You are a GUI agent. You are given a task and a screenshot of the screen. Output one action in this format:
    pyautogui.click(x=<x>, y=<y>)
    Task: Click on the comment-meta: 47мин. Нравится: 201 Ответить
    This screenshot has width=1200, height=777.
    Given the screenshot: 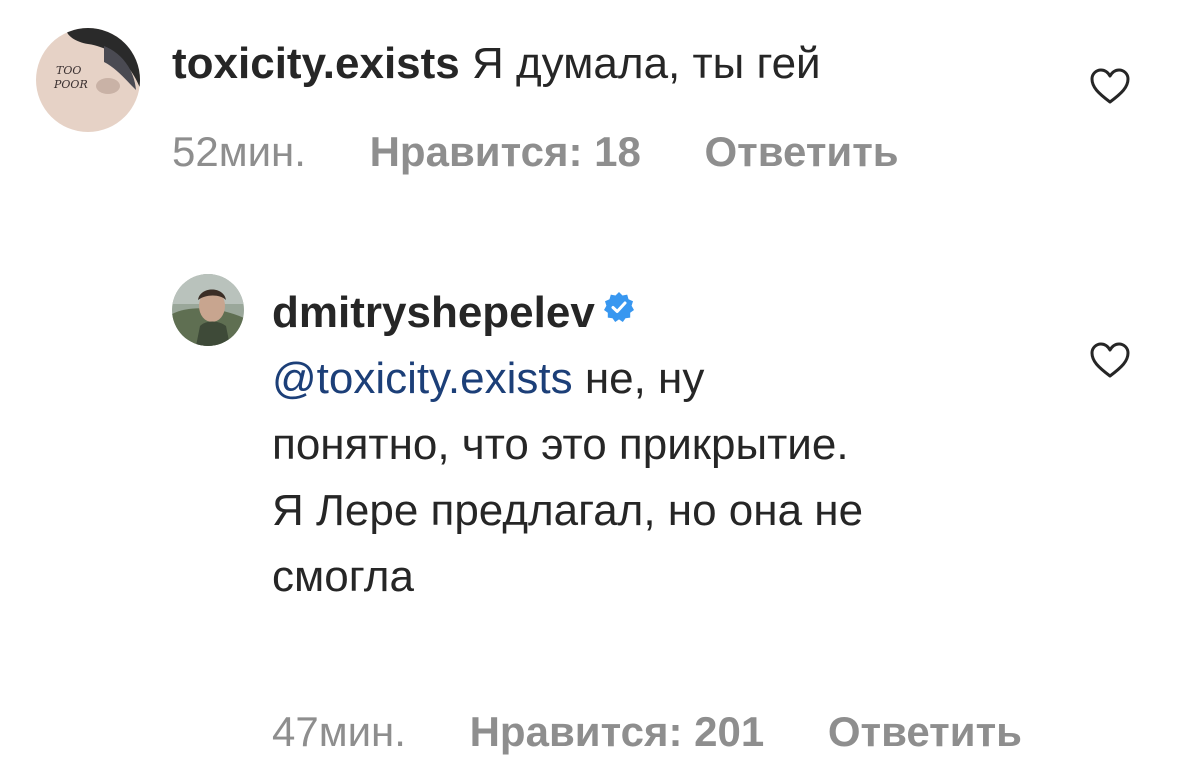 What is the action you would take?
    pyautogui.click(x=647, y=732)
    